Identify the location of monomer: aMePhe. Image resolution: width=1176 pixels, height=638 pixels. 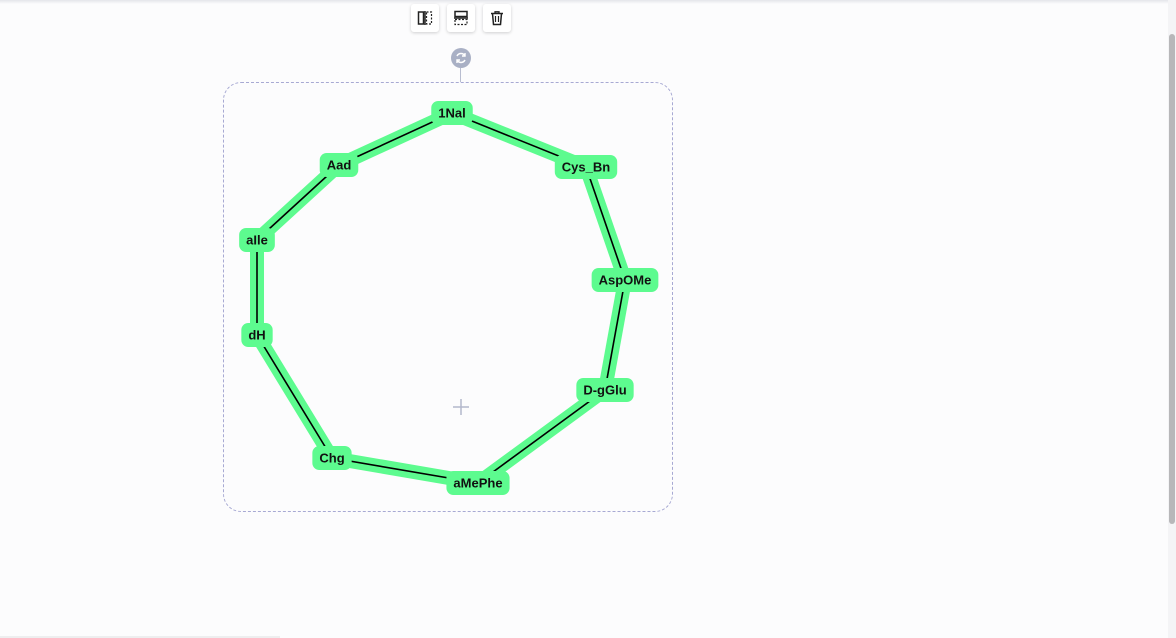
(478, 483).